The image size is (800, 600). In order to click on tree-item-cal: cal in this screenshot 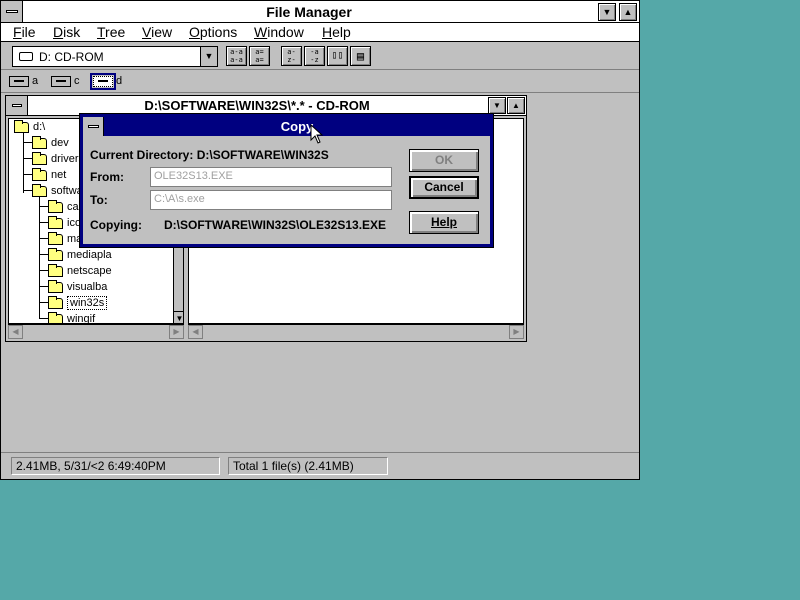, I will do `click(65, 206)`.